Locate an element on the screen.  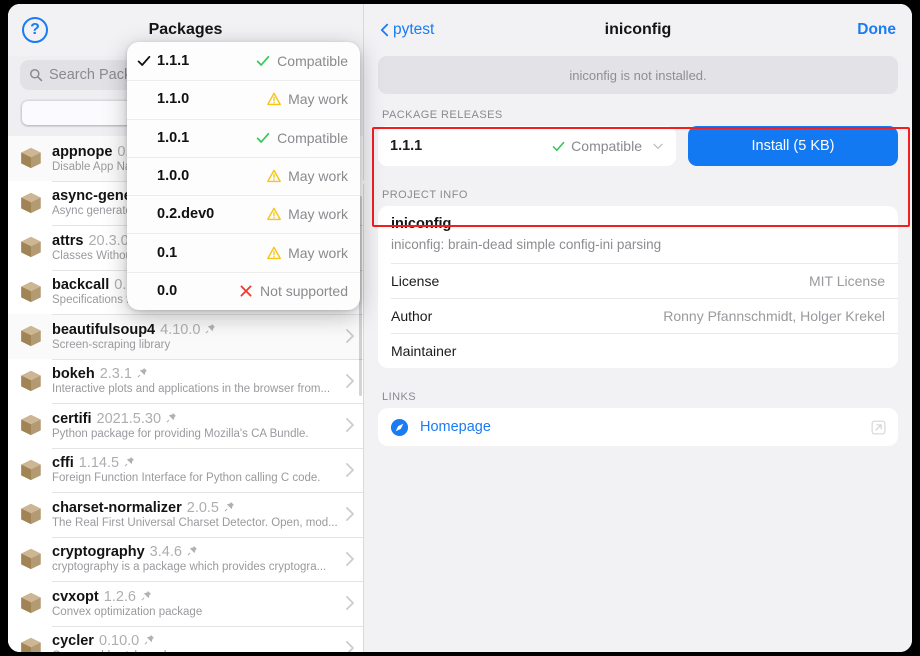
dropdown-version: 0.0 is located at coordinates (167, 290).